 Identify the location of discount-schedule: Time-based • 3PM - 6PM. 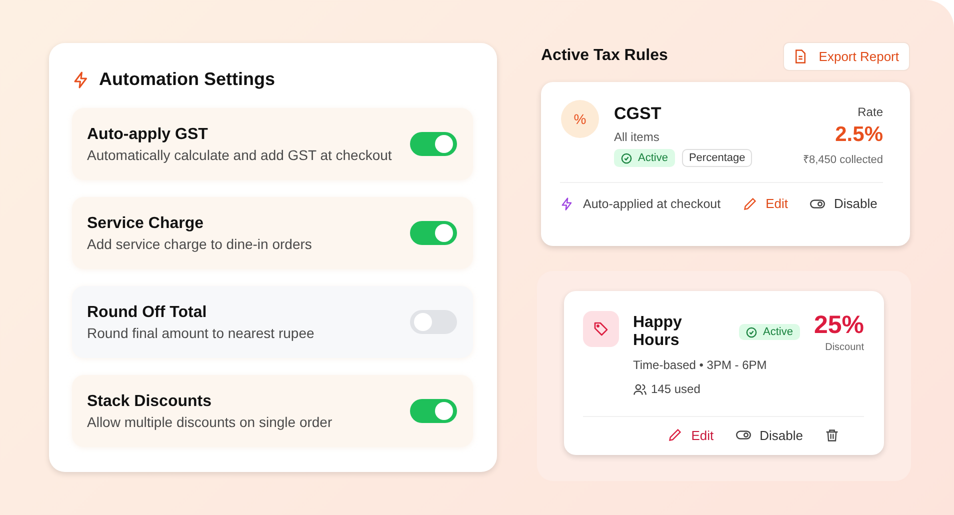
(700, 365).